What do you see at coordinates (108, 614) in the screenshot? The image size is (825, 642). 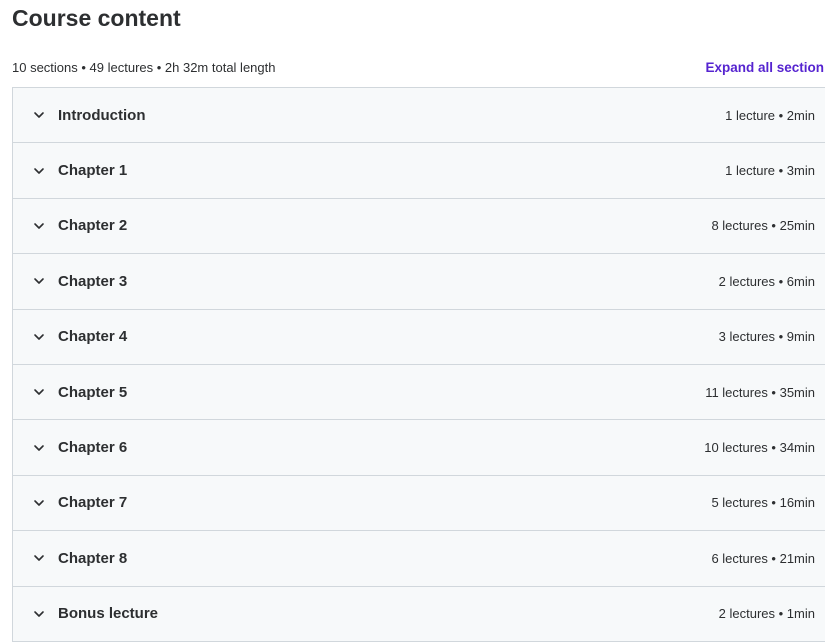 I see `section-title: Bonus lecture` at bounding box center [108, 614].